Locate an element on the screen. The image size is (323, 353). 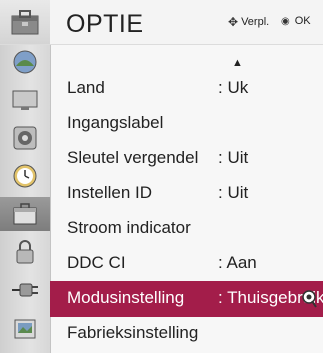
sidebar-item-picture is located at coordinates (25, 62).